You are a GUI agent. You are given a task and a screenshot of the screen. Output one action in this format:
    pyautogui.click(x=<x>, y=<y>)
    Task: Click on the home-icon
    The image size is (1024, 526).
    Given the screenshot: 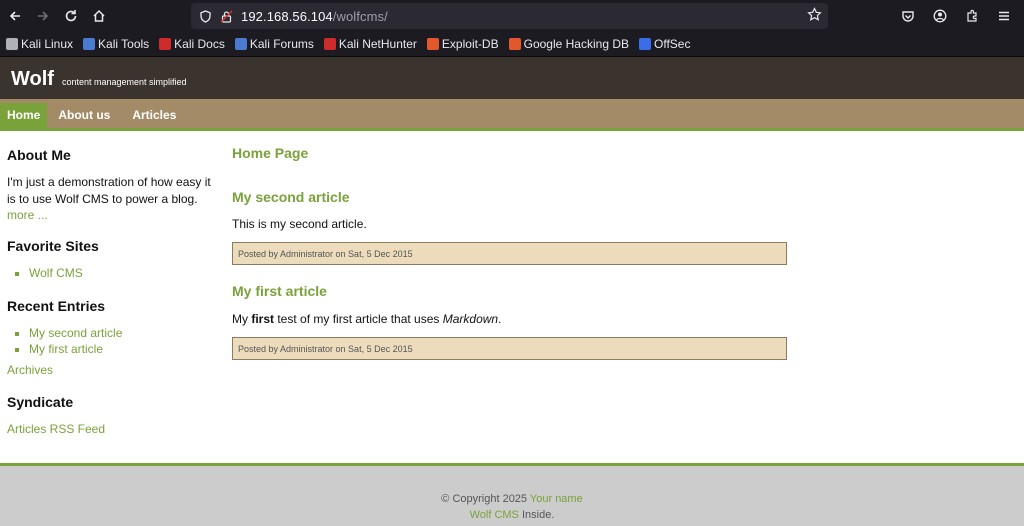 What is the action you would take?
    pyautogui.click(x=99, y=16)
    